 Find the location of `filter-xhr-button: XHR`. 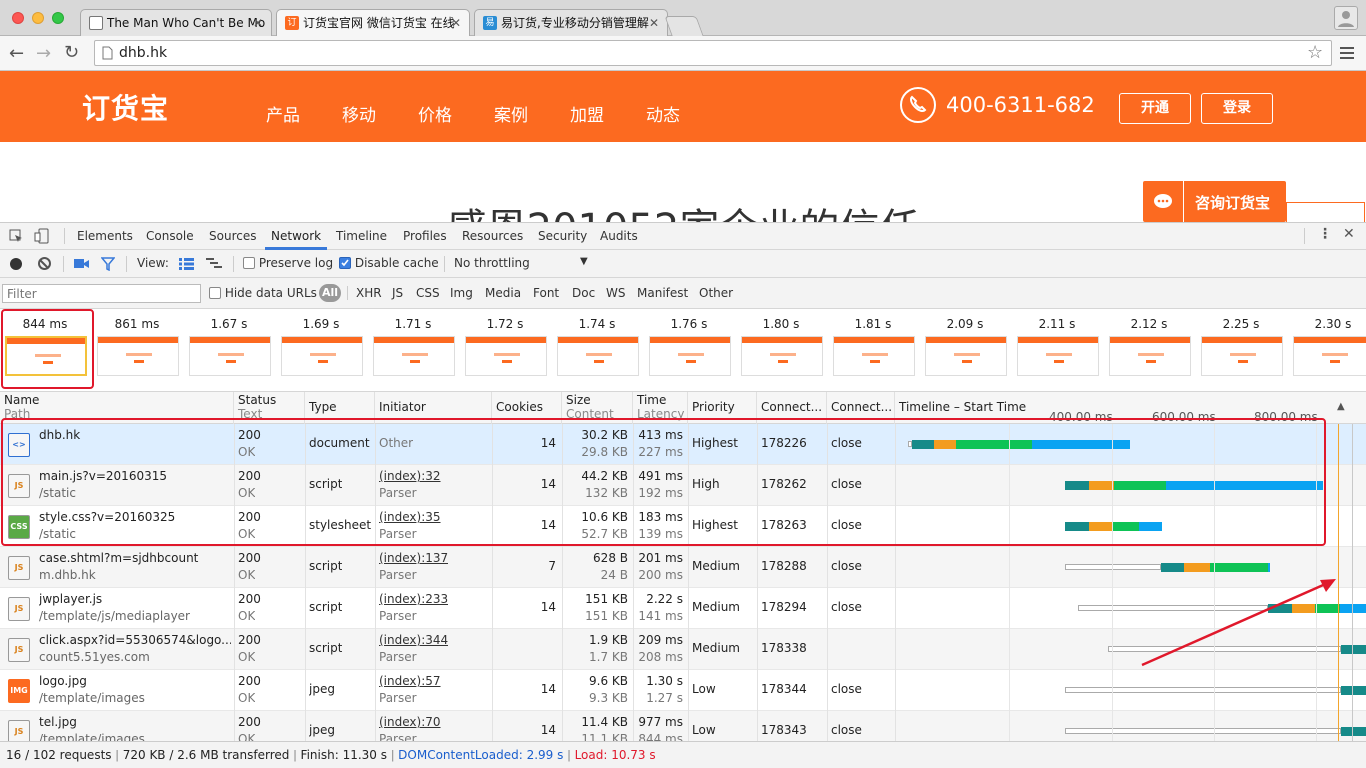

filter-xhr-button: XHR is located at coordinates (369, 293).